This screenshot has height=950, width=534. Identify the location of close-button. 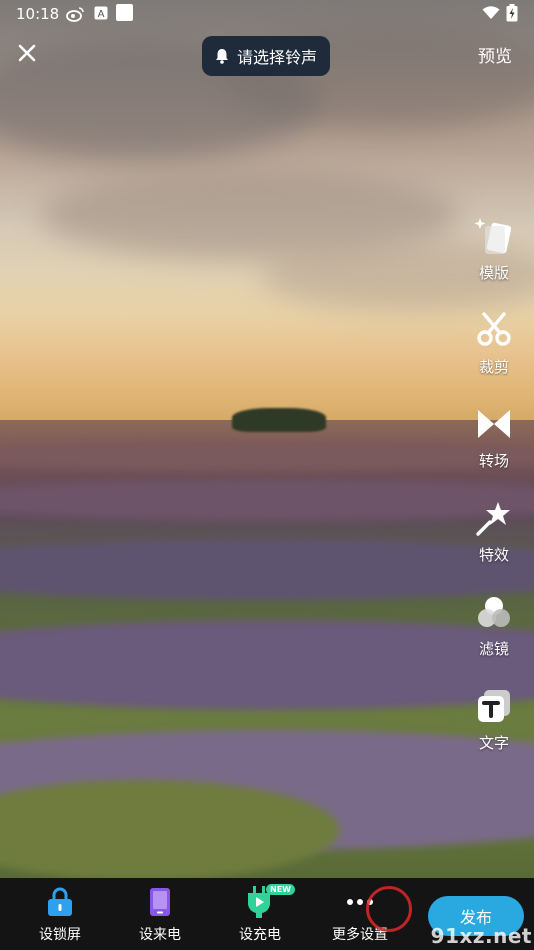
(27, 53).